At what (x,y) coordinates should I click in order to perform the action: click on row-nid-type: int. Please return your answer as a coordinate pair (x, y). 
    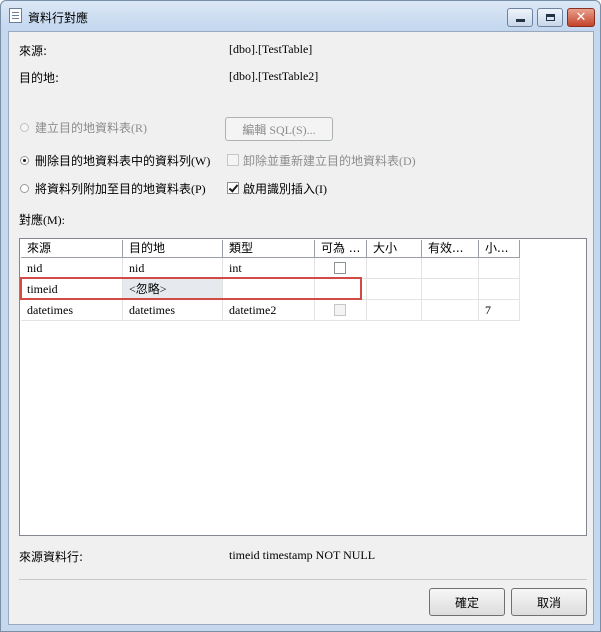
    Looking at the image, I should click on (269, 268).